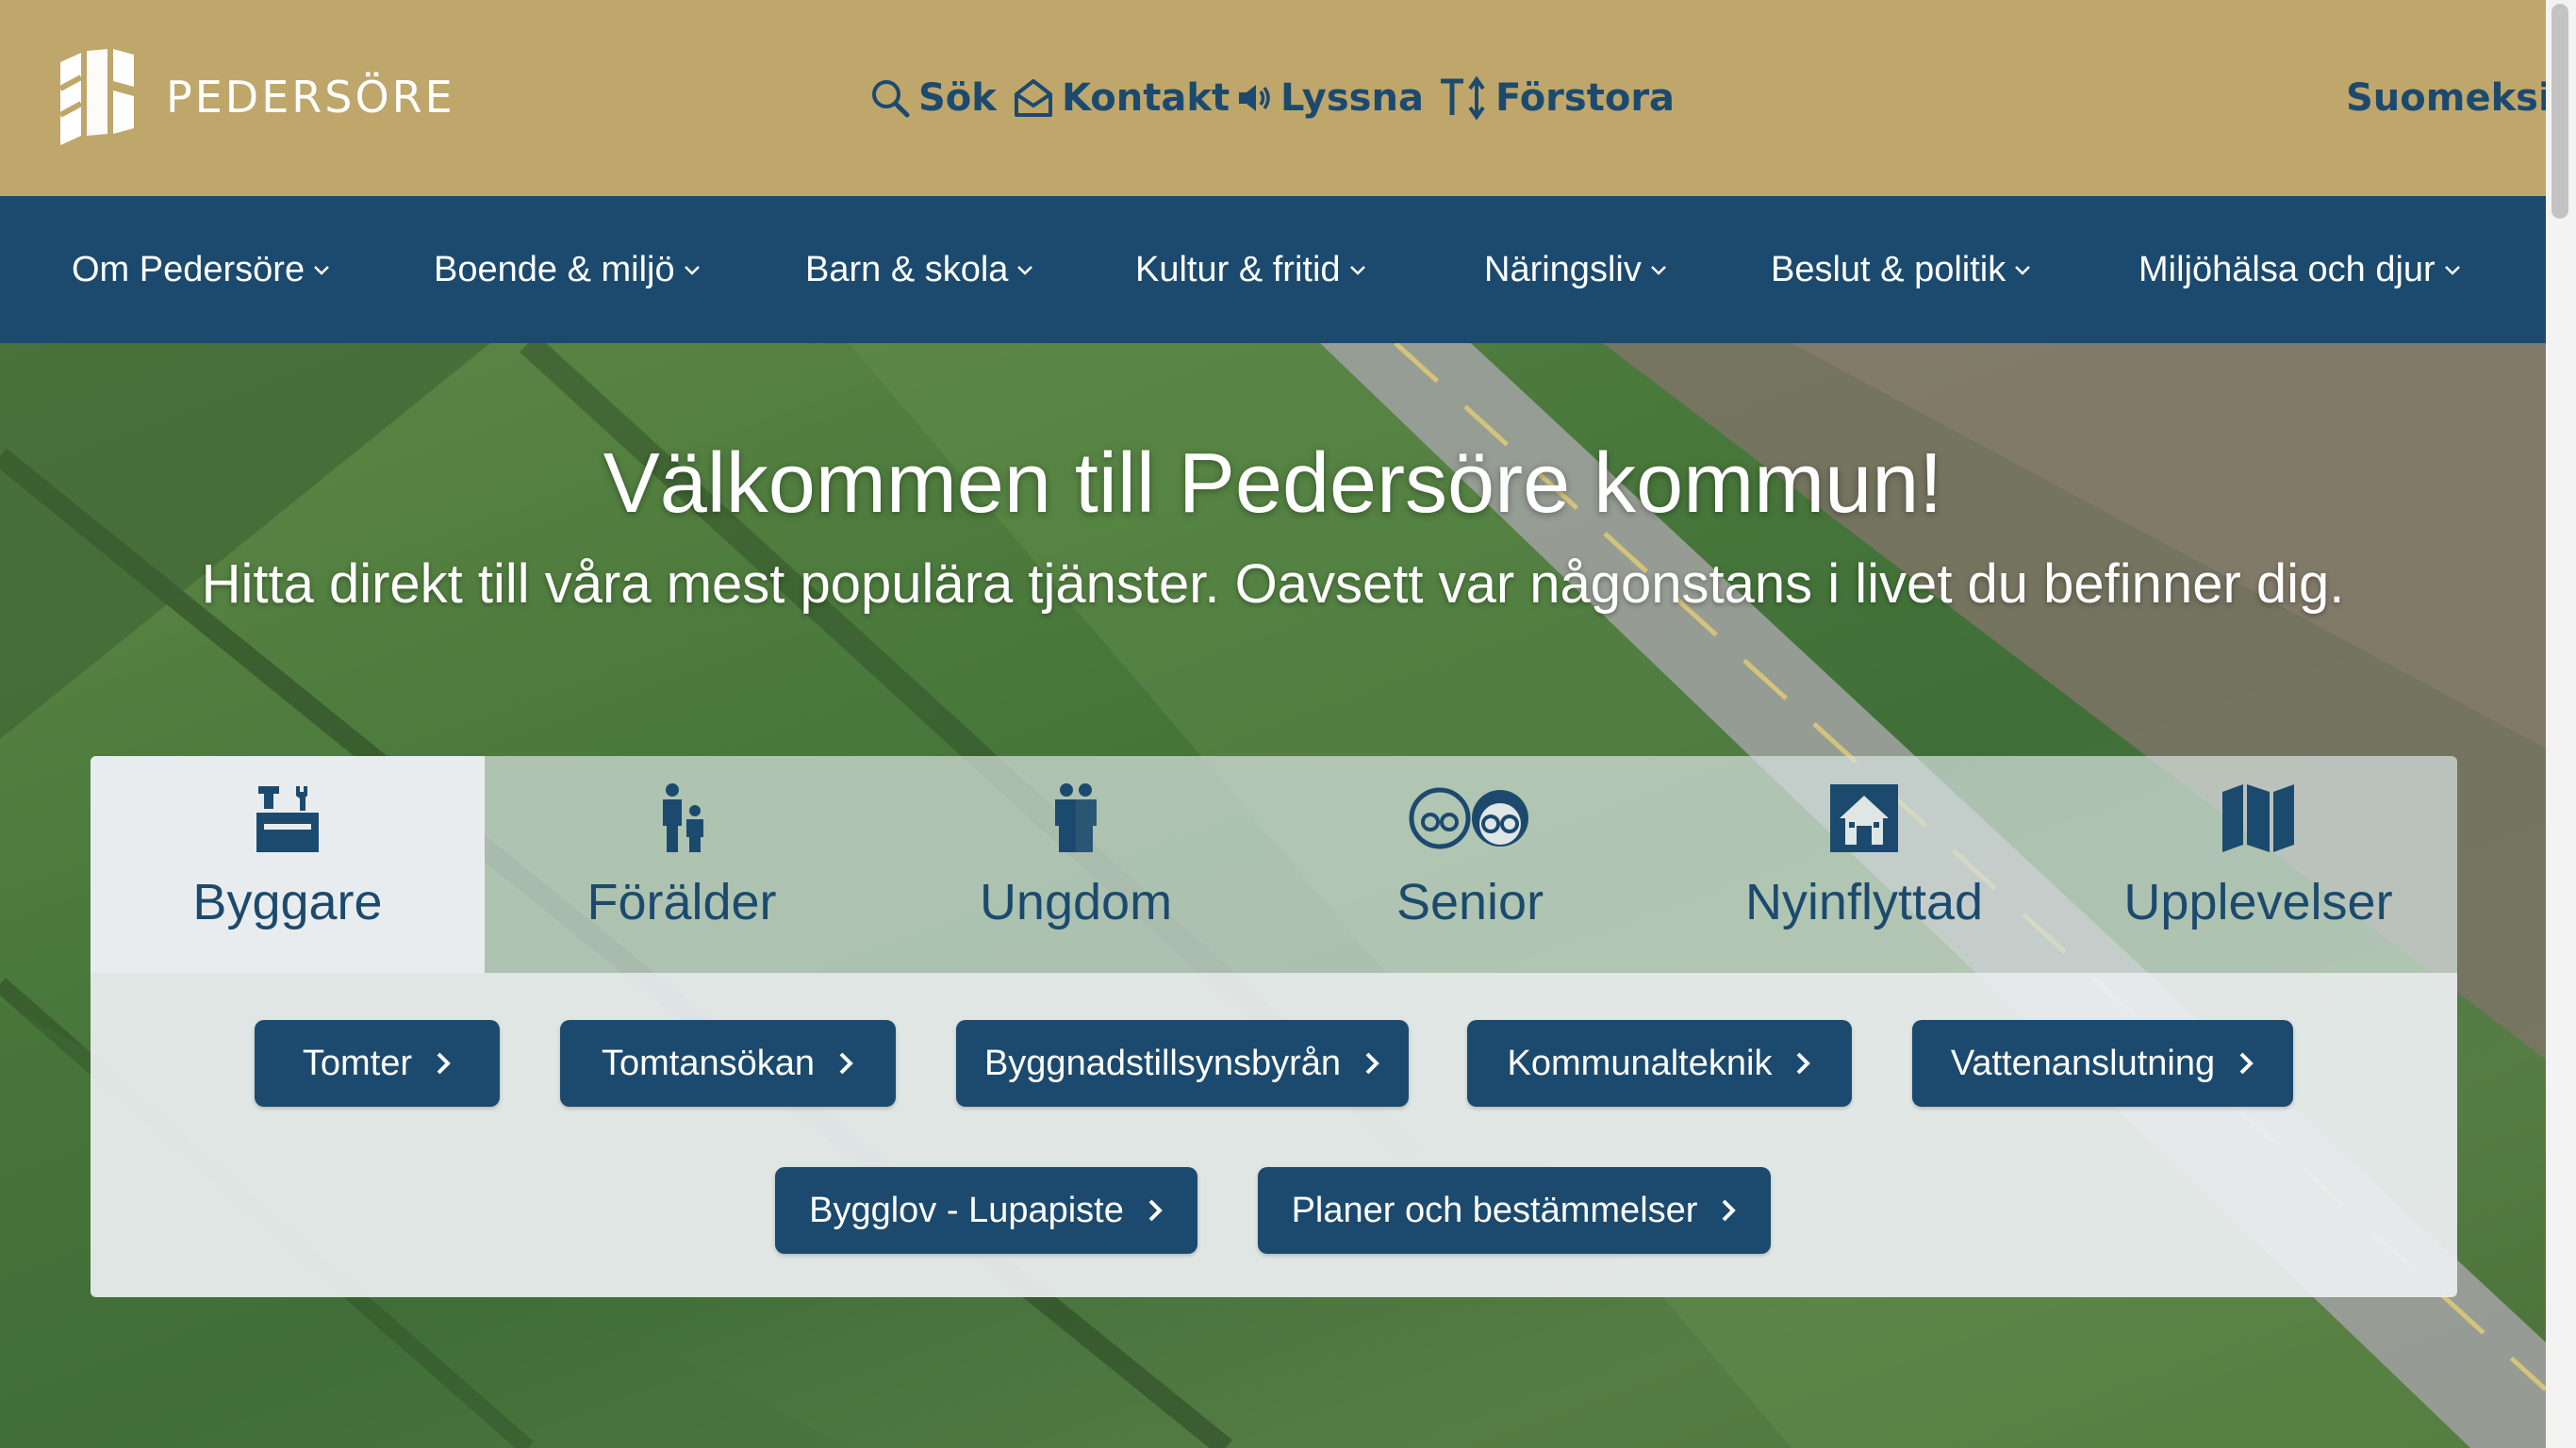 Image resolution: width=2576 pixels, height=1448 pixels. What do you see at coordinates (1463, 98) in the screenshot?
I see `text-size-icon` at bounding box center [1463, 98].